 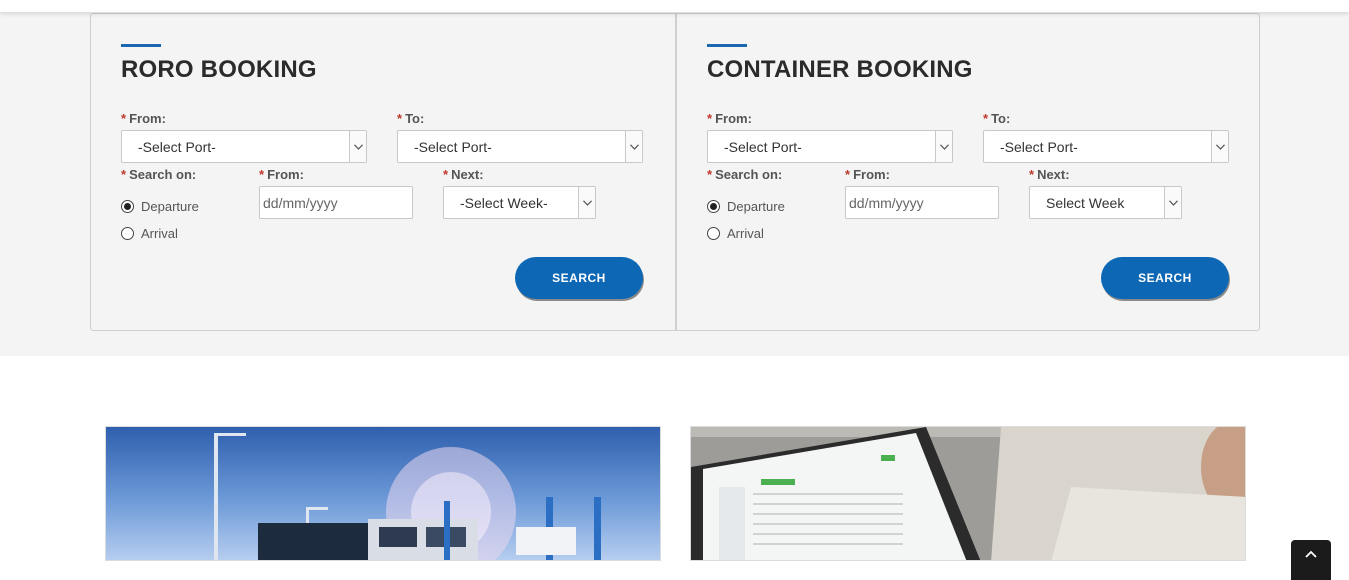 What do you see at coordinates (1049, 174) in the screenshot?
I see `container-next-label: * Next:` at bounding box center [1049, 174].